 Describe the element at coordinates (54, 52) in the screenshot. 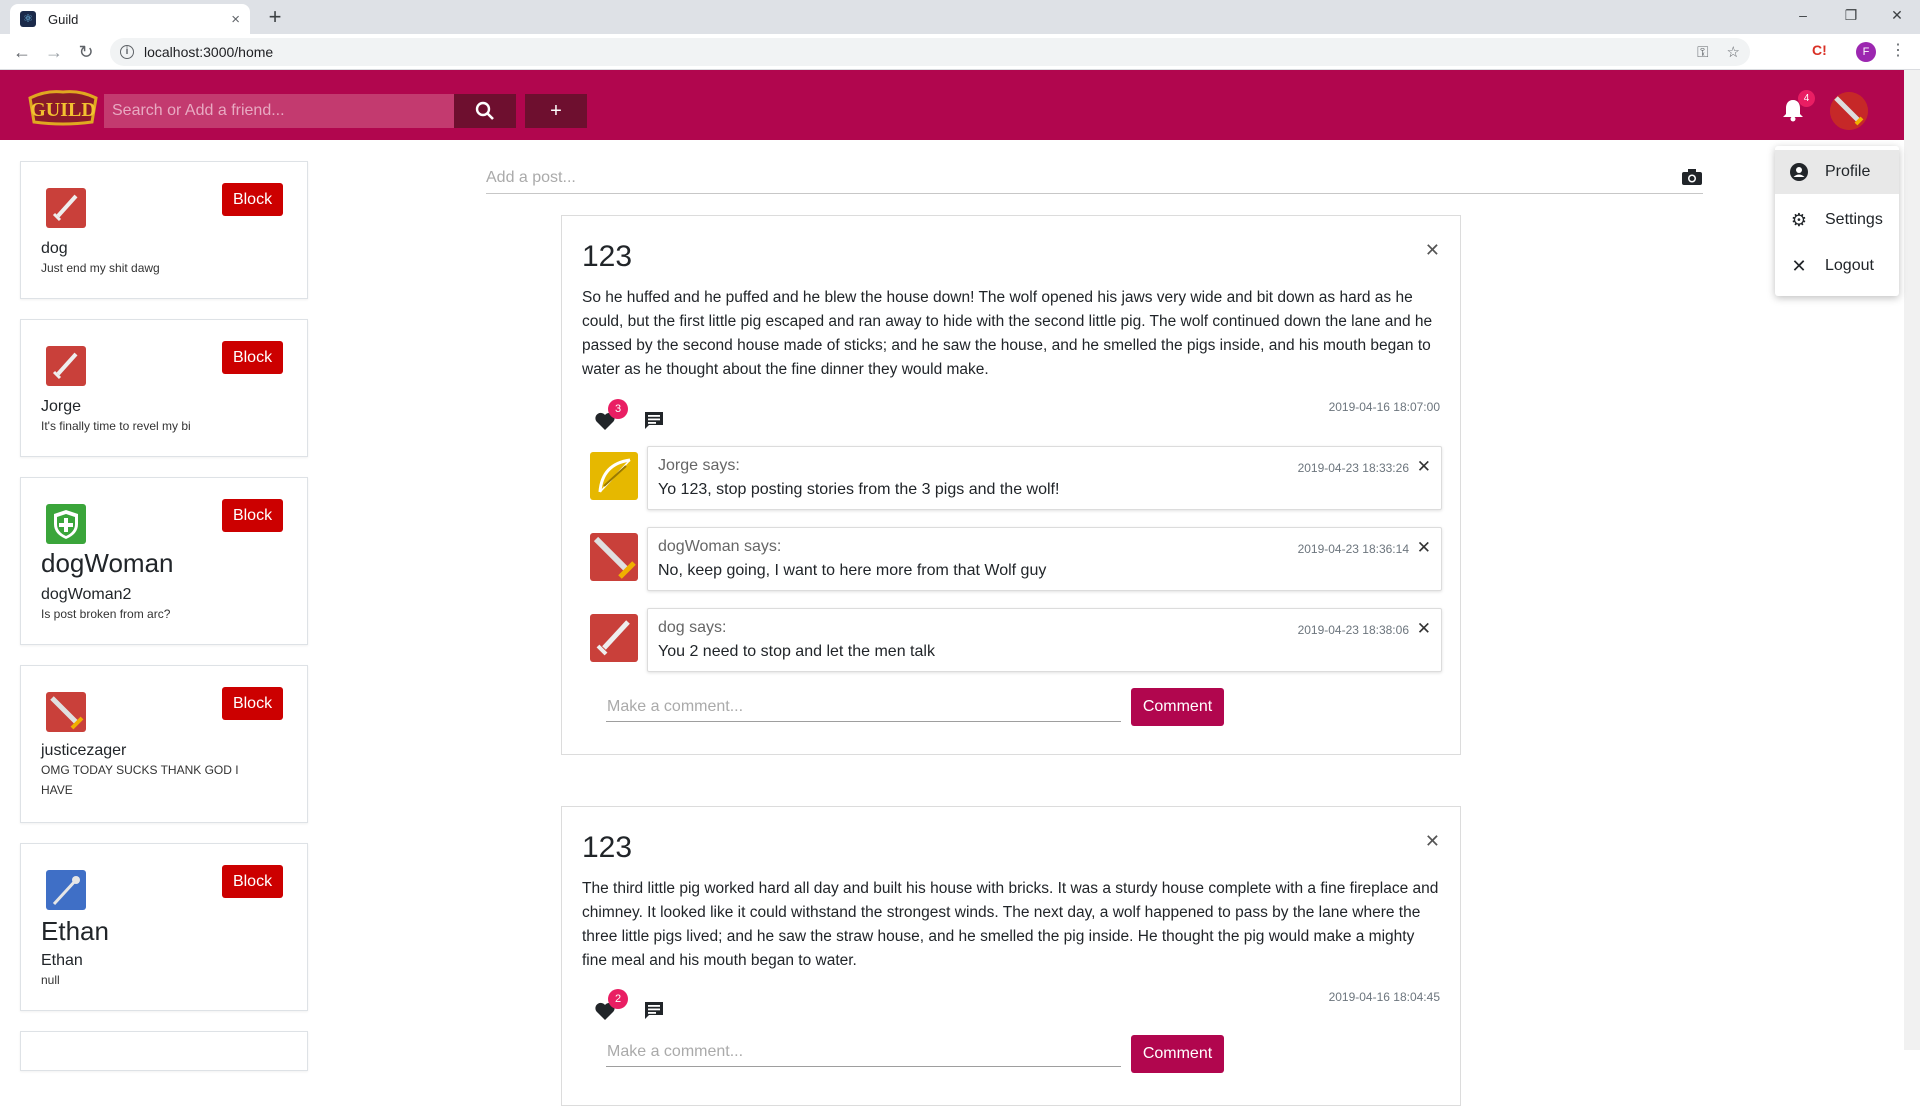

I see `forward-arrow-icon: →` at that location.